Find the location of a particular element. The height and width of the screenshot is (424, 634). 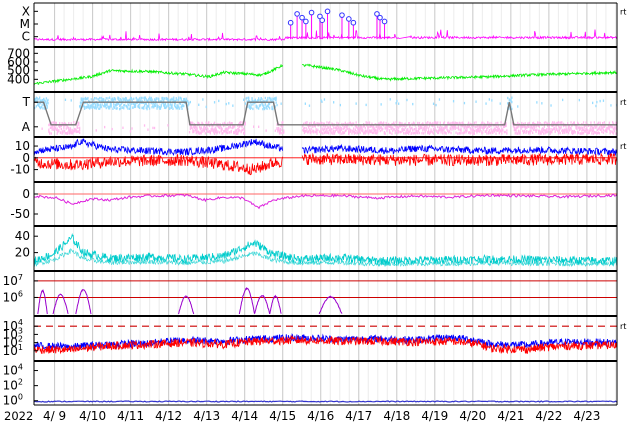

panel-flare-class: XMCrt is located at coordinates (323, 23).